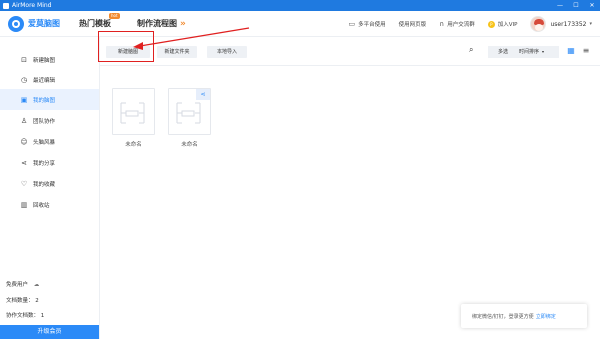 The height and width of the screenshot is (339, 600). I want to click on sidebar-item-new-mindmap: ⊡ 新建脑图, so click(49, 59).